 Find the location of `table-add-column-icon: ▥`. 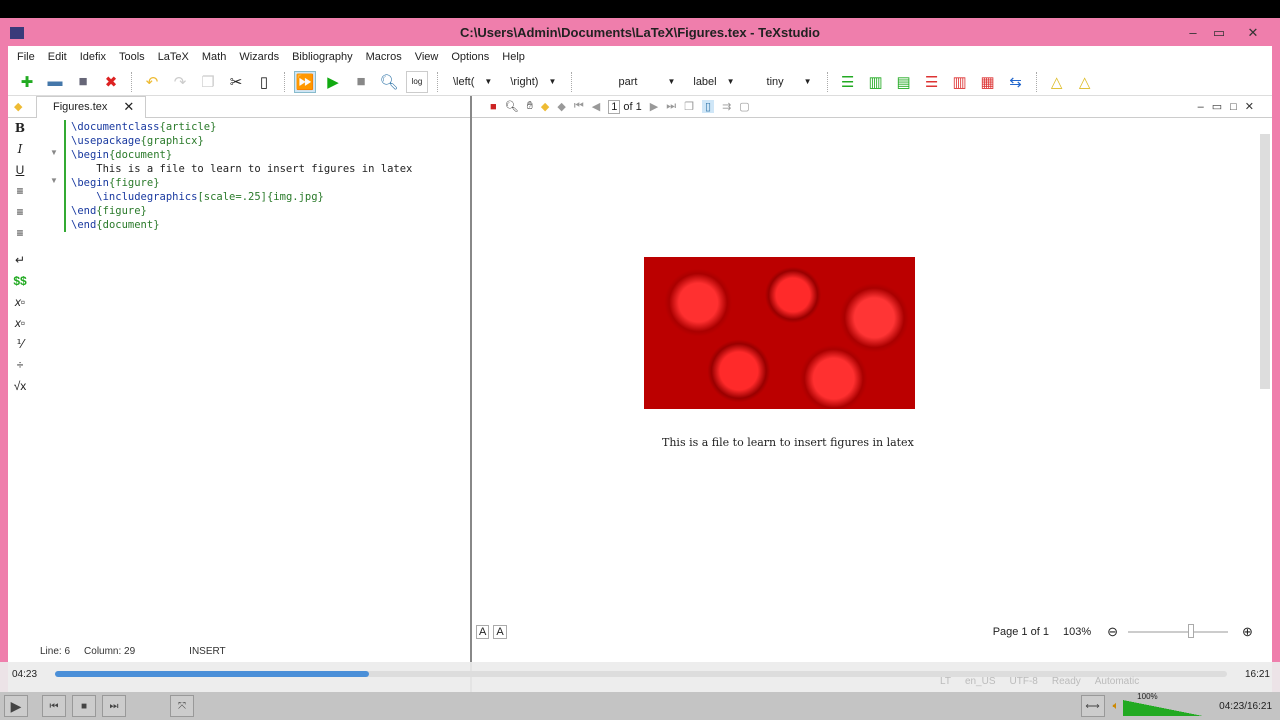

table-add-column-icon: ▥ is located at coordinates (876, 82).